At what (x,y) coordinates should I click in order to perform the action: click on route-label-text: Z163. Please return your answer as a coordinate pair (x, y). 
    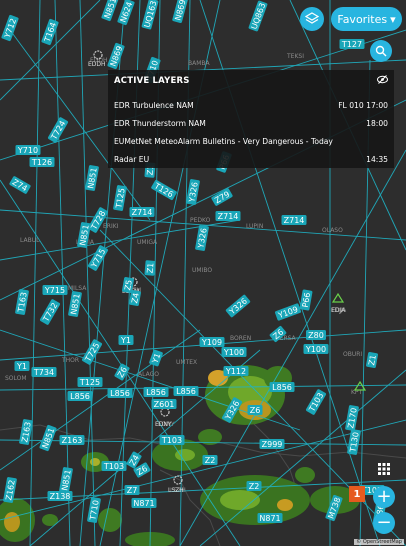
    Looking at the image, I should click on (72, 440).